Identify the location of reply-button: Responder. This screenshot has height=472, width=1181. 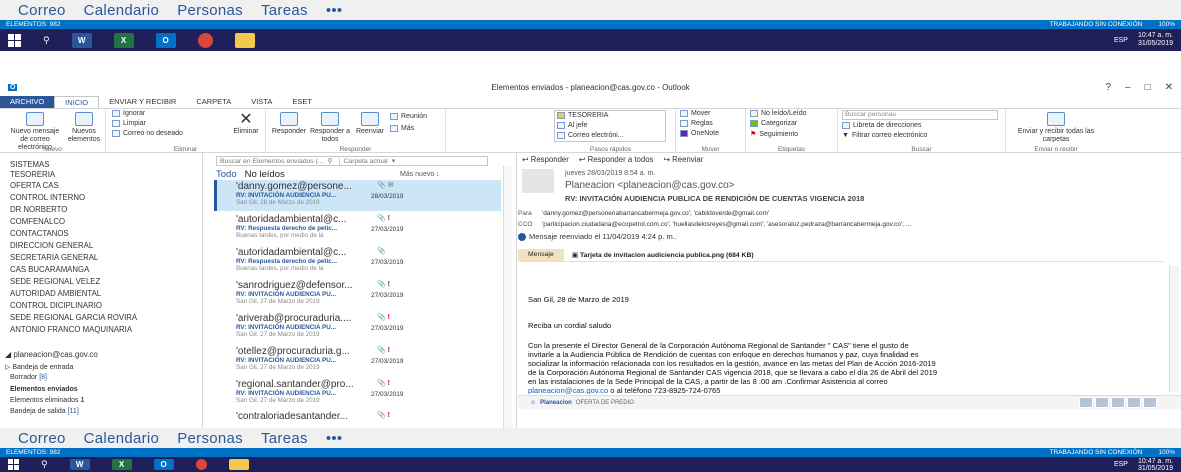
(289, 124).